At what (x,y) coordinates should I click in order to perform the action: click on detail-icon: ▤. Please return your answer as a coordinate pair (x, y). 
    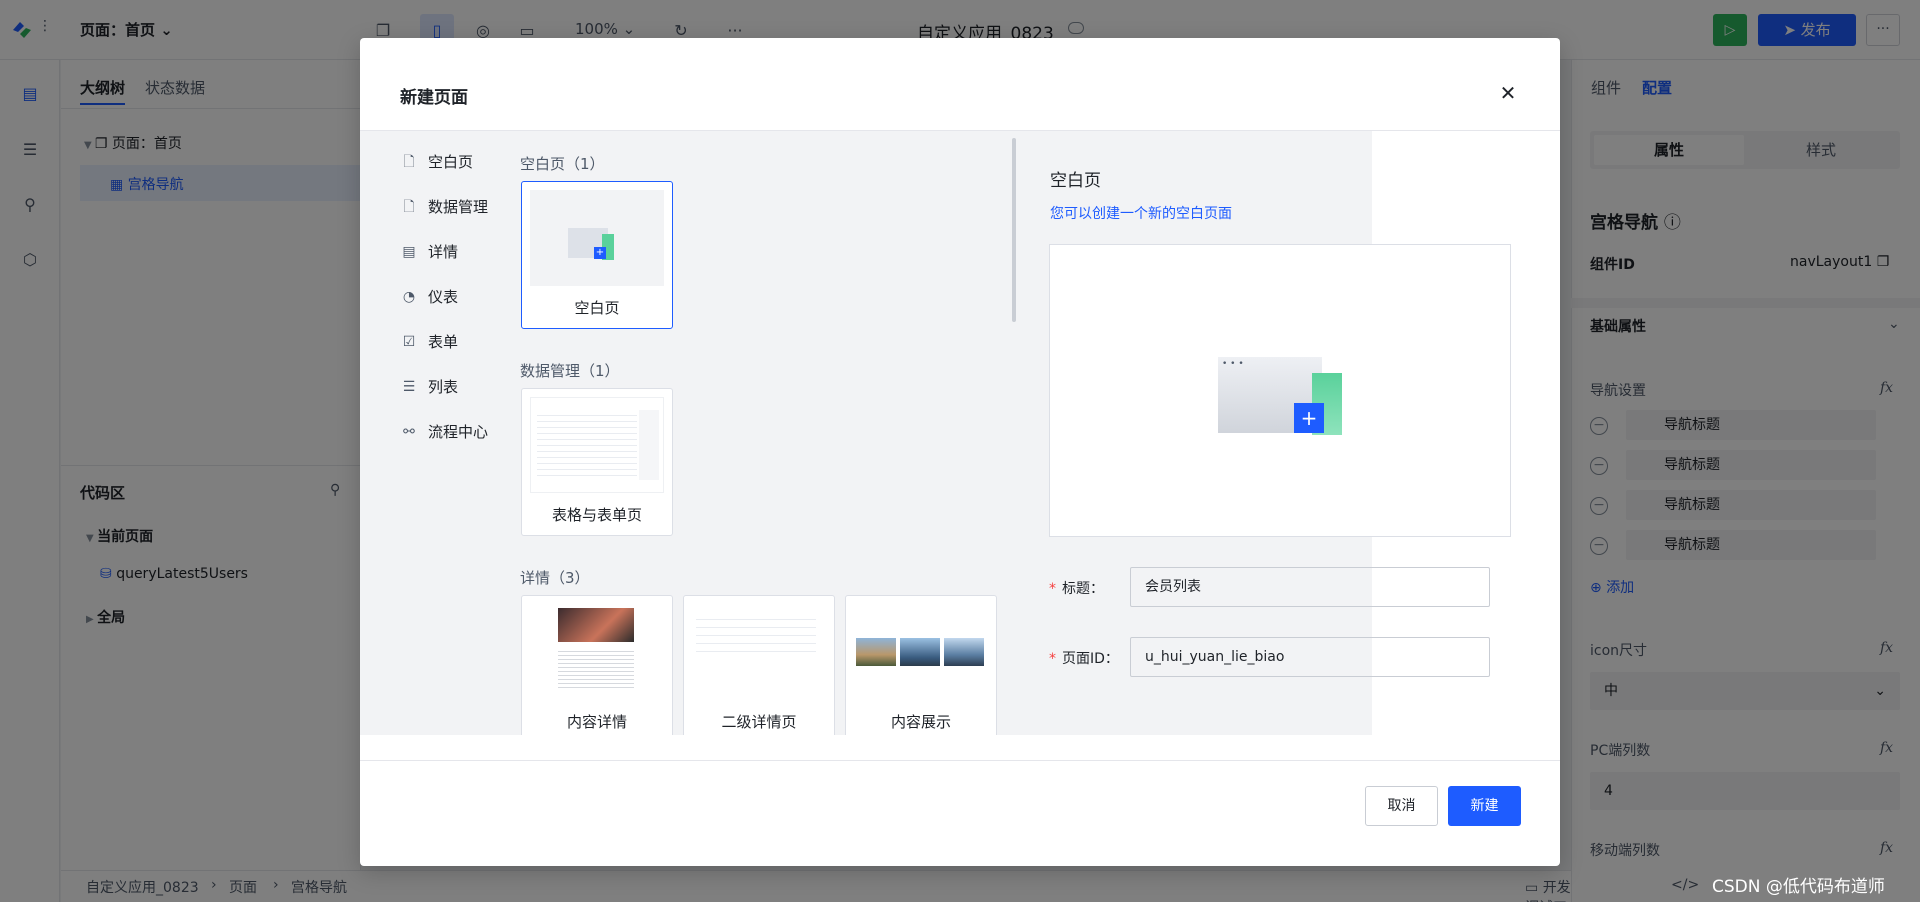
    Looking at the image, I should click on (409, 252).